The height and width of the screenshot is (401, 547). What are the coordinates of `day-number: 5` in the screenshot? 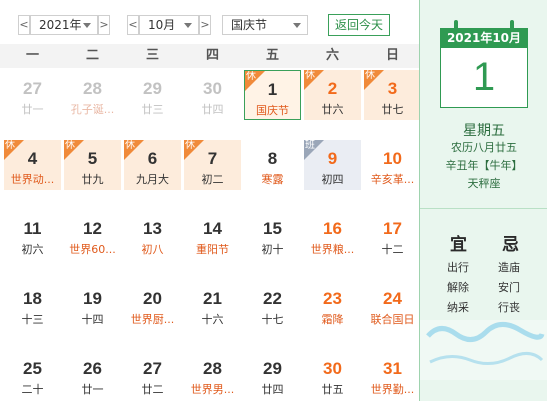 It's located at (92, 158).